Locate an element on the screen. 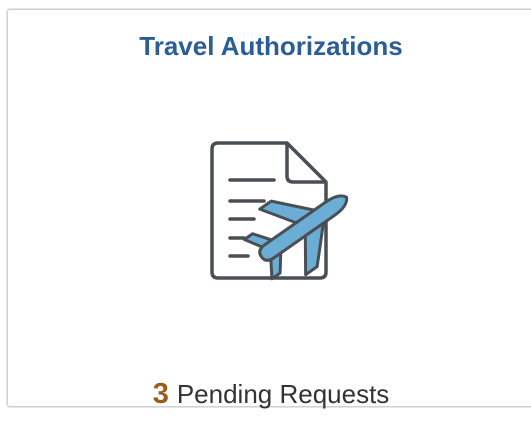 The image size is (531, 433). document-airplane-icon is located at coordinates (277, 210).